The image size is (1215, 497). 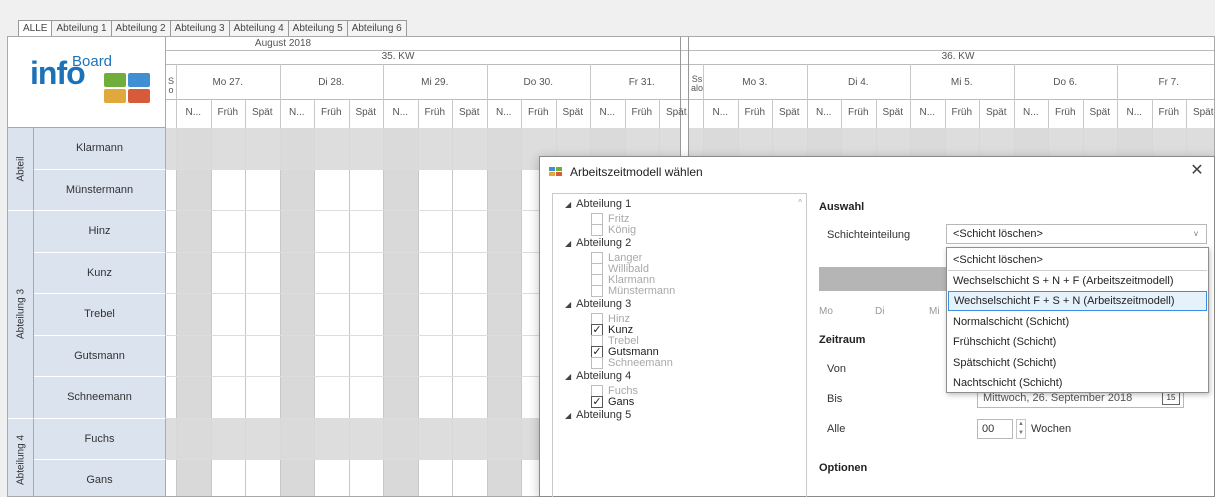 What do you see at coordinates (1171, 398) in the screenshot?
I see `calendar-icon: 15` at bounding box center [1171, 398].